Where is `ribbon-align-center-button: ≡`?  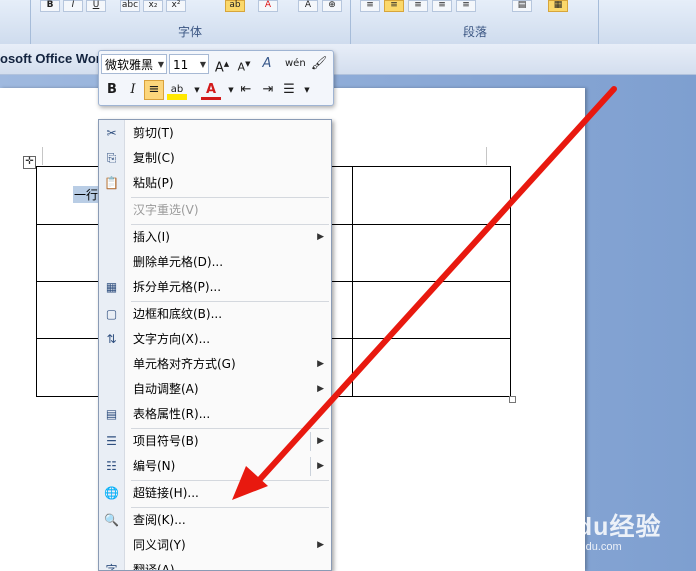
ribbon-align-center-button: ≡ is located at coordinates (394, 6).